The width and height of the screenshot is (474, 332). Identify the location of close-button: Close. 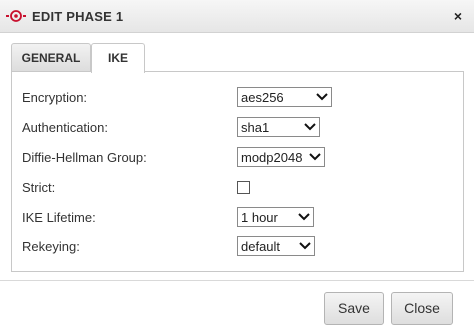
(422, 308).